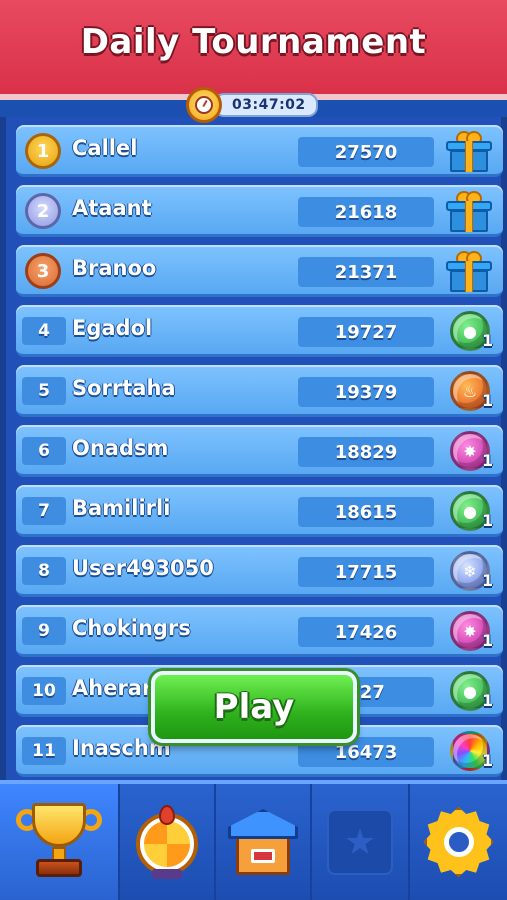  I want to click on player-name: Egadol, so click(112, 328).